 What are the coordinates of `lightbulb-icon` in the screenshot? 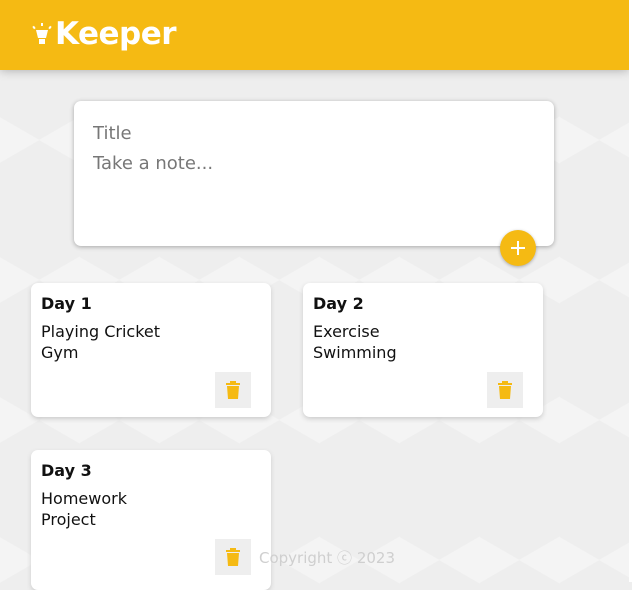 It's located at (42, 33).